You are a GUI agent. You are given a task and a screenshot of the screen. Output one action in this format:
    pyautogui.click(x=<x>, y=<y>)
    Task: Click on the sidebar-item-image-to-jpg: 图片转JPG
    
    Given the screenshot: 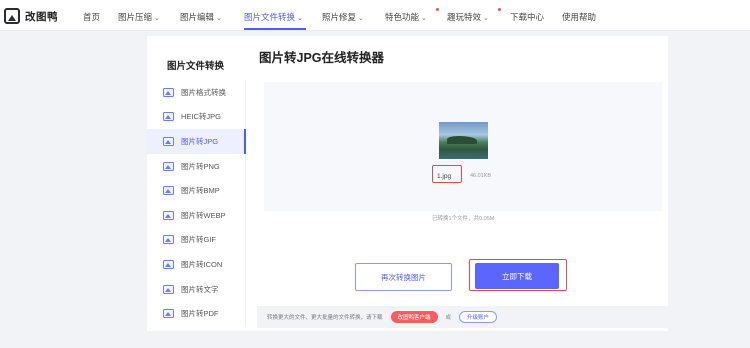 What is the action you would take?
    pyautogui.click(x=196, y=141)
    